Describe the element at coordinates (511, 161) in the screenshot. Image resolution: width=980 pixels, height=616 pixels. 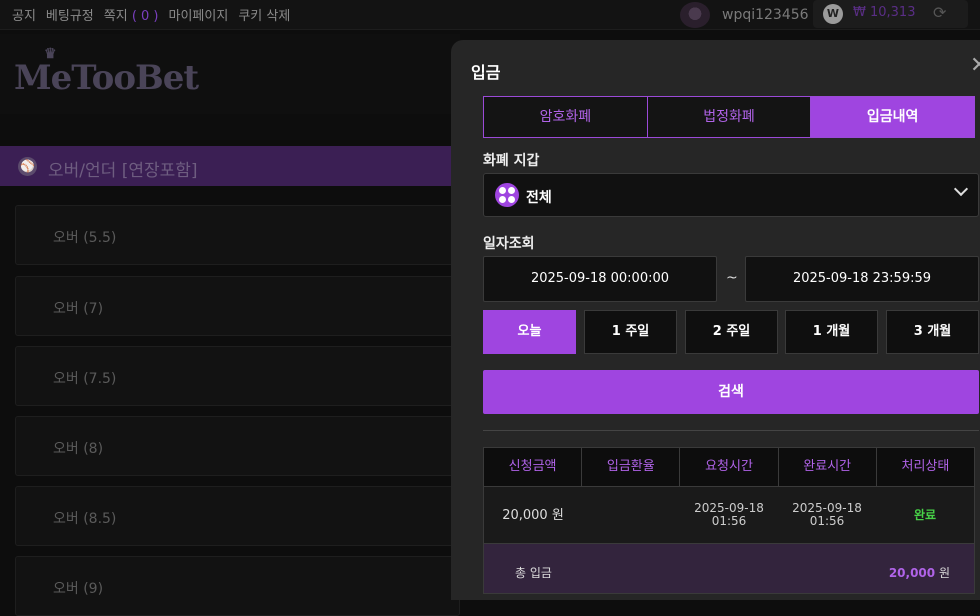
I see `wallet-label: 화폐 지갑` at that location.